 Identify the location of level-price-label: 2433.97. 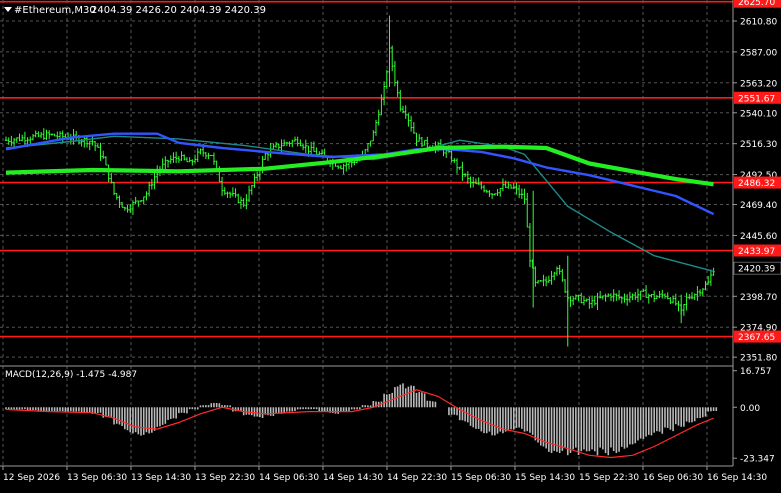
(756, 252).